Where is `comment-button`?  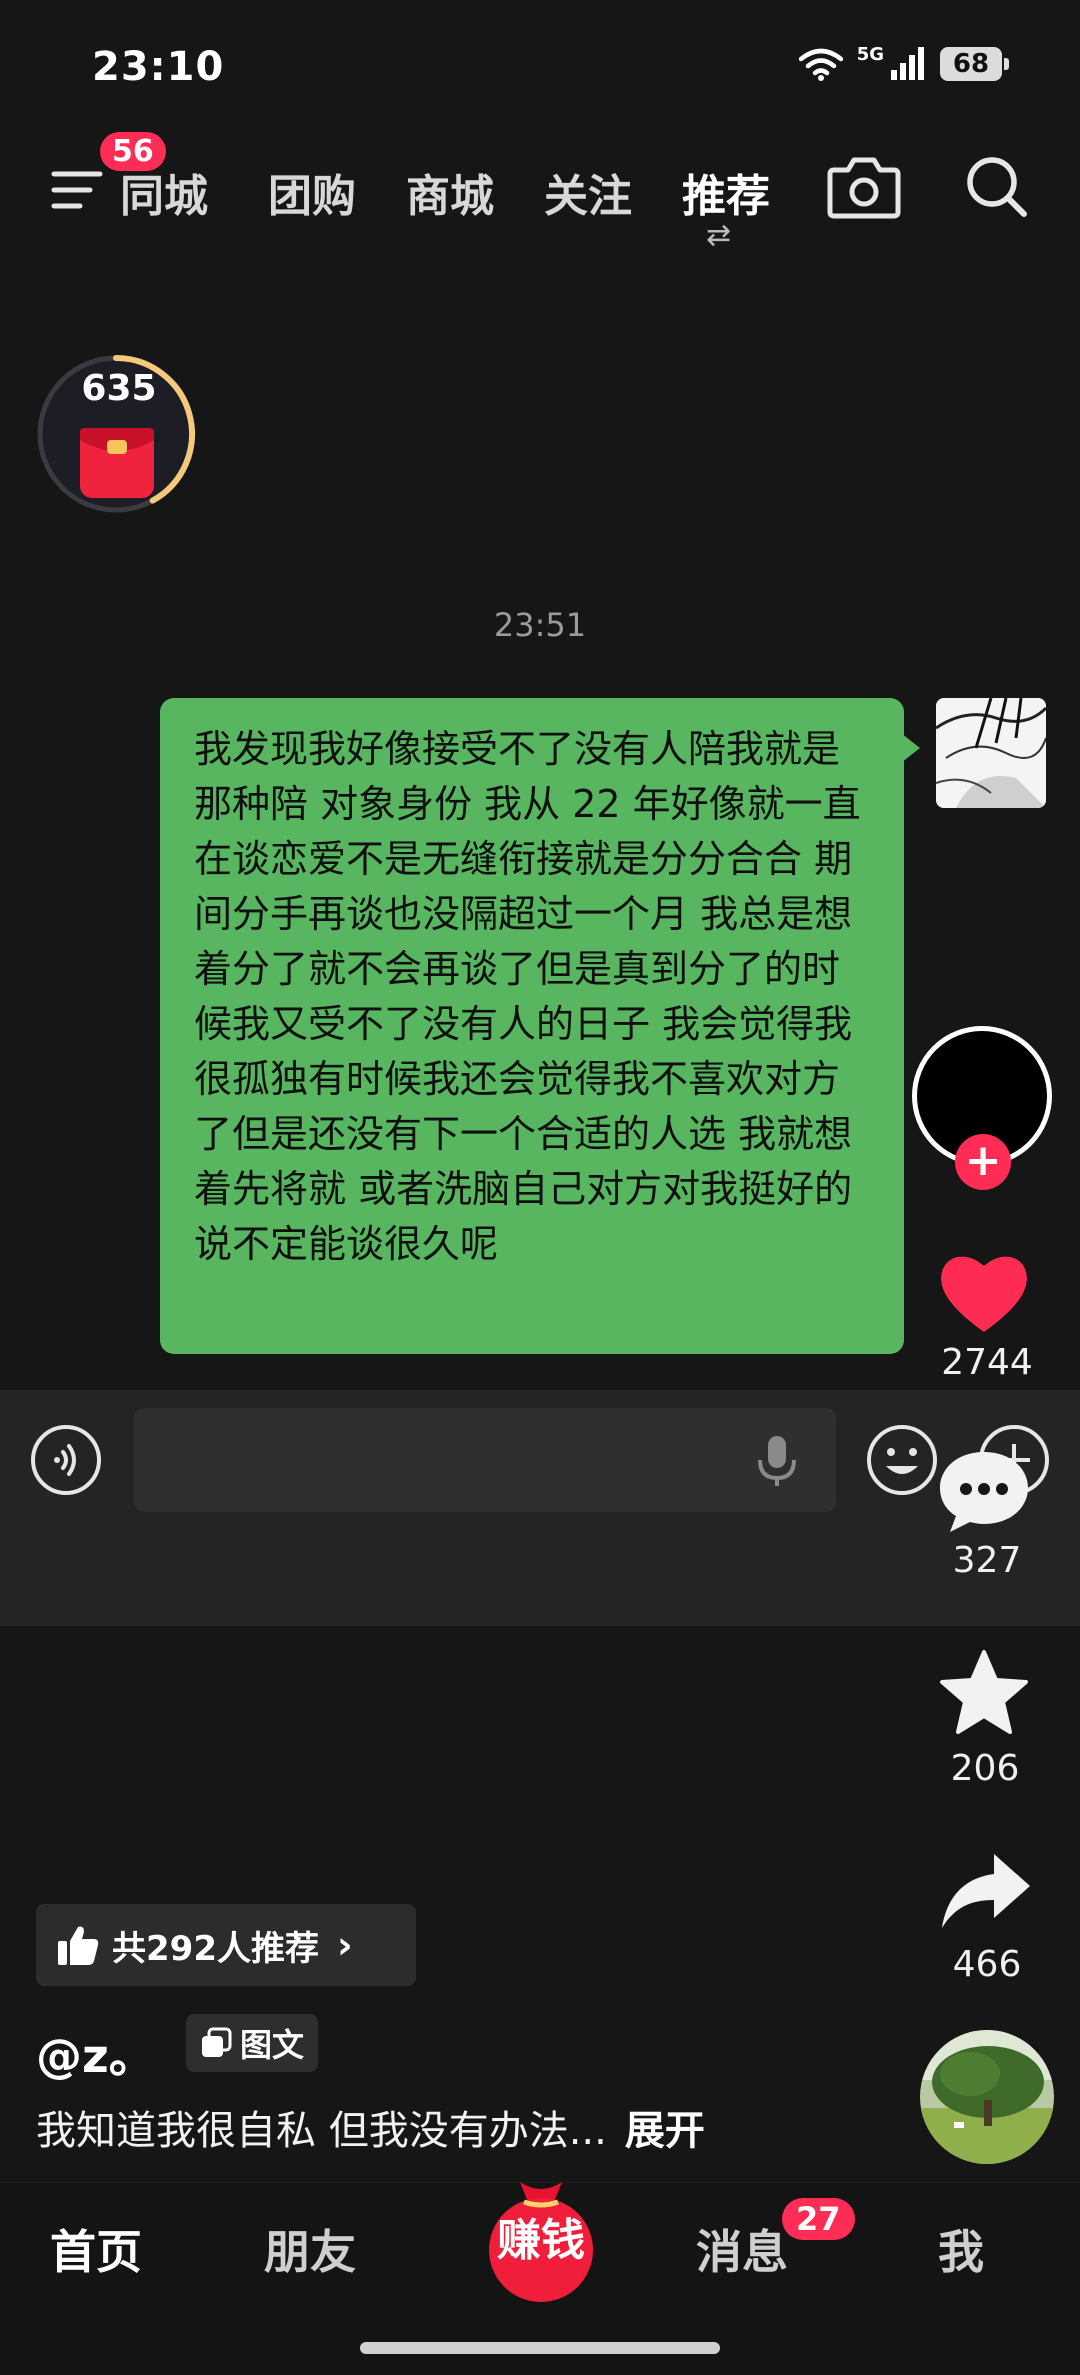 comment-button is located at coordinates (984, 1491).